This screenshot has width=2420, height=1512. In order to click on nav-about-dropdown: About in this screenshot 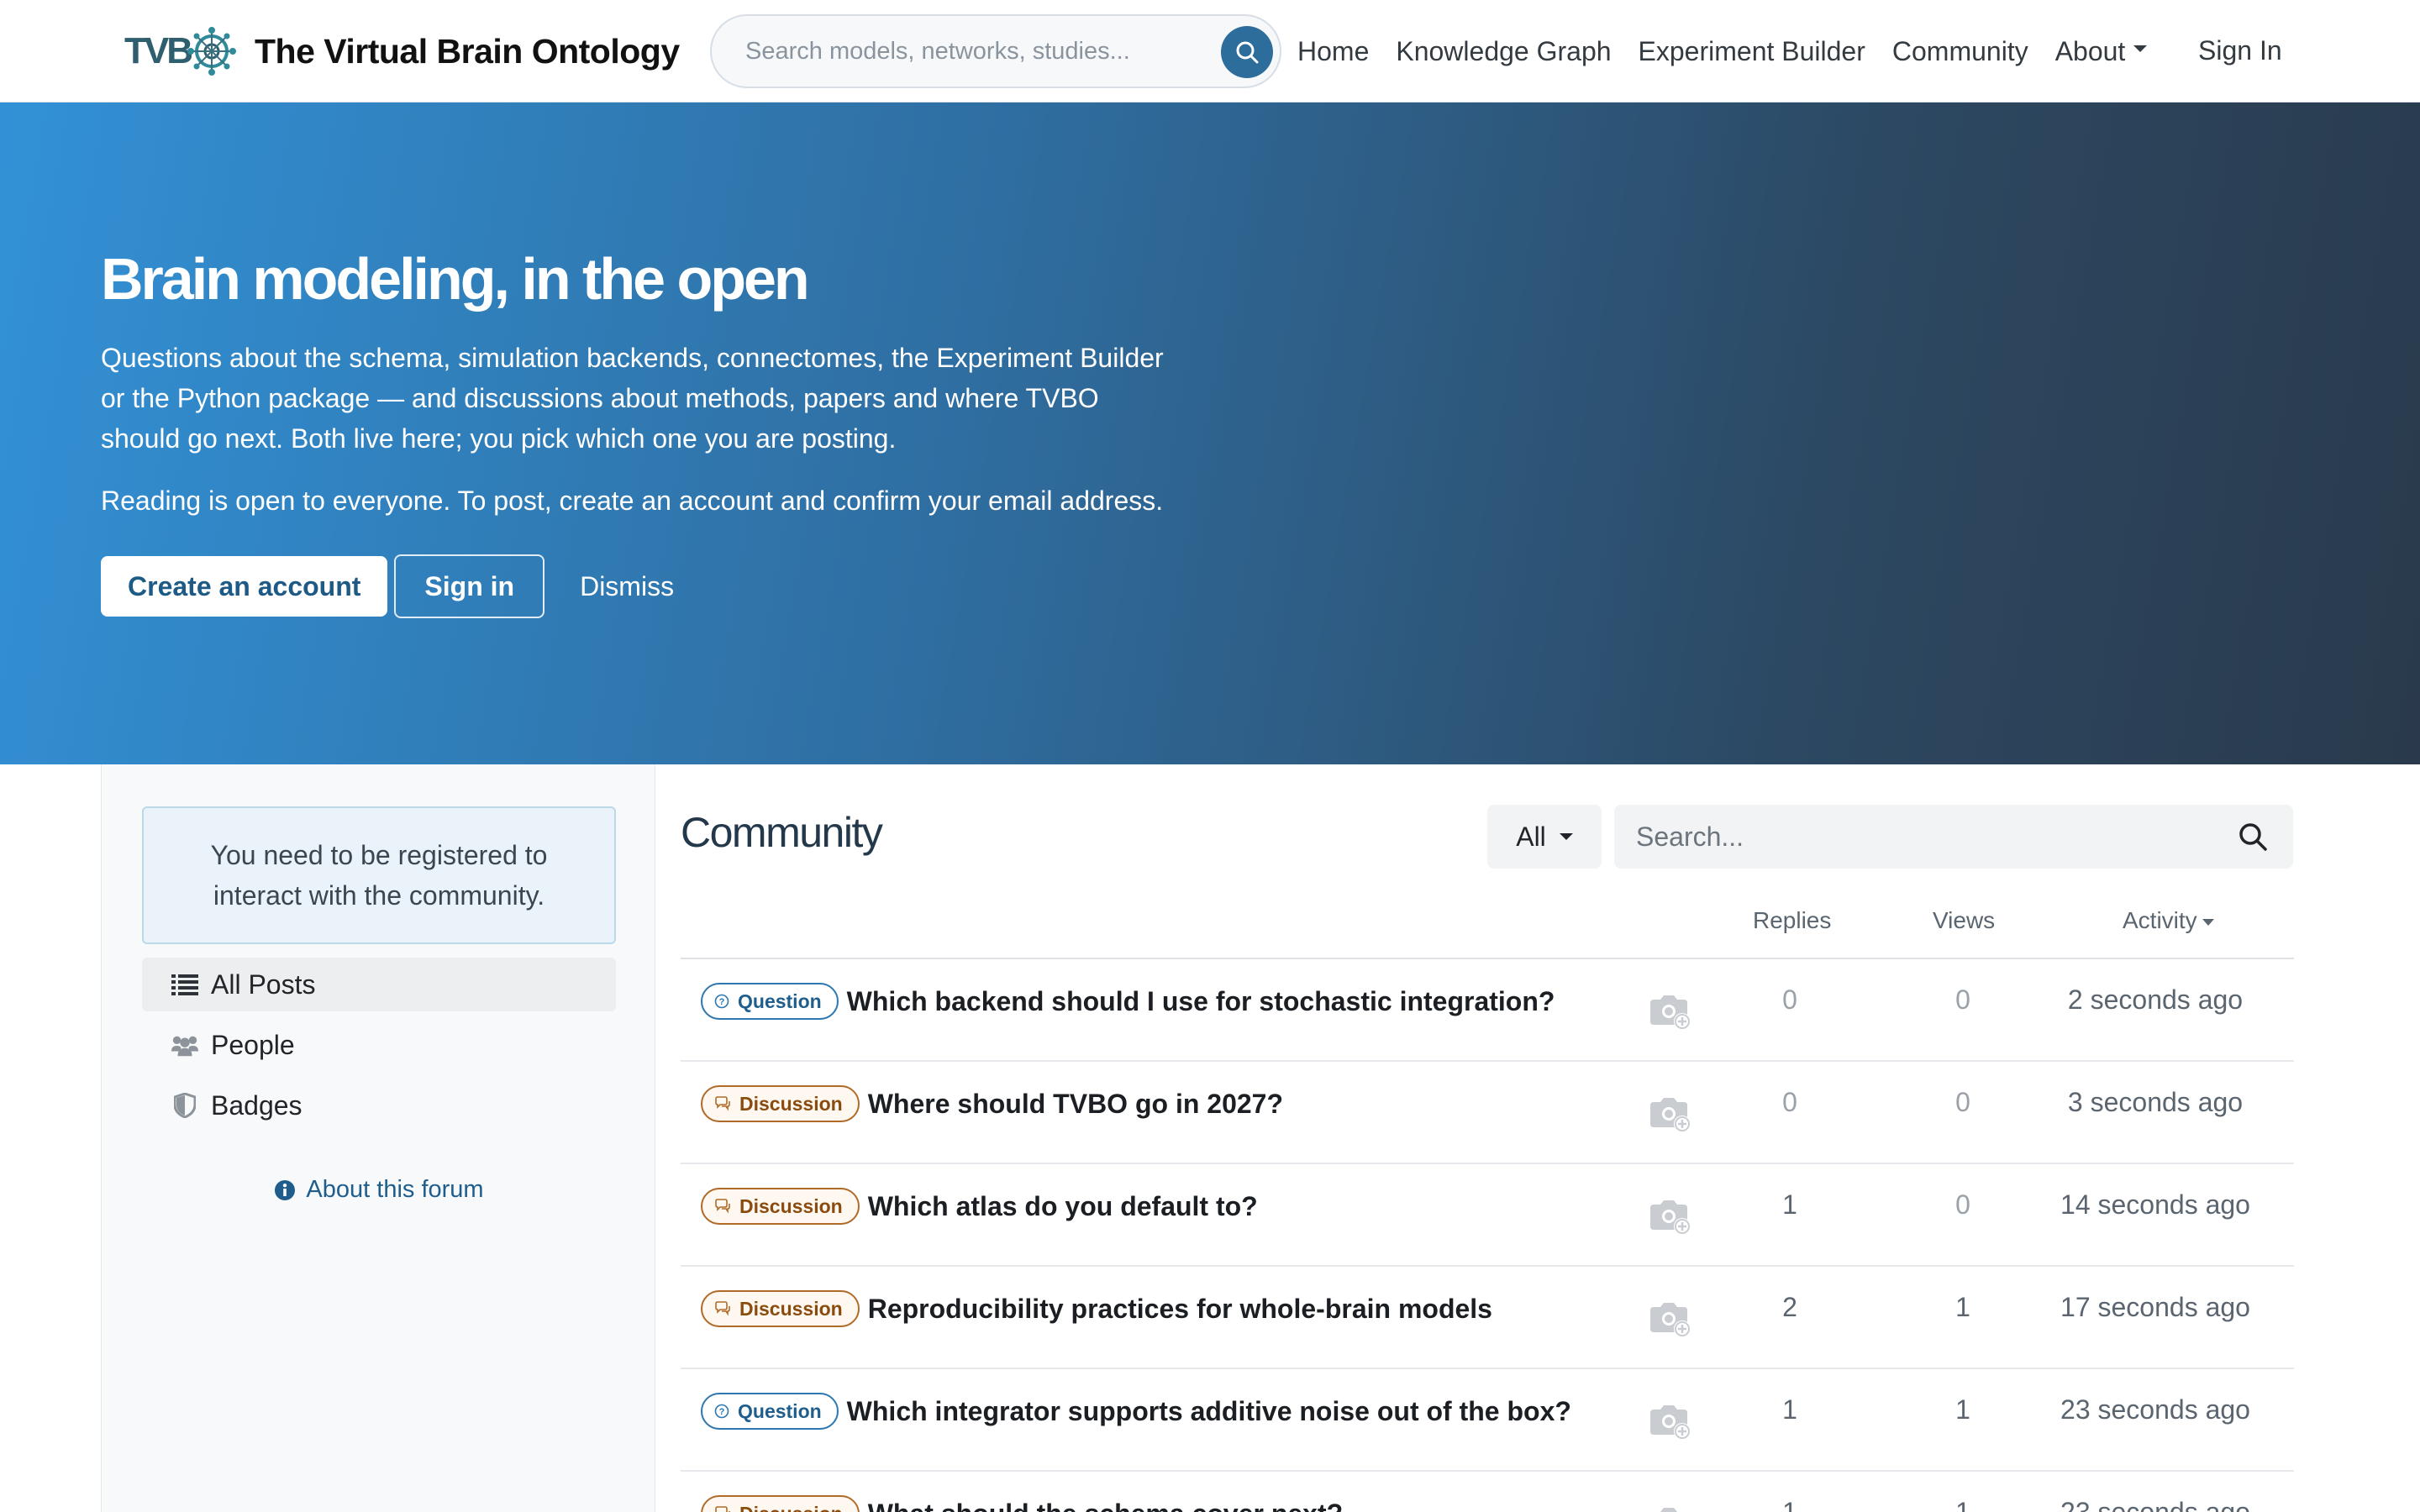, I will do `click(2101, 51)`.